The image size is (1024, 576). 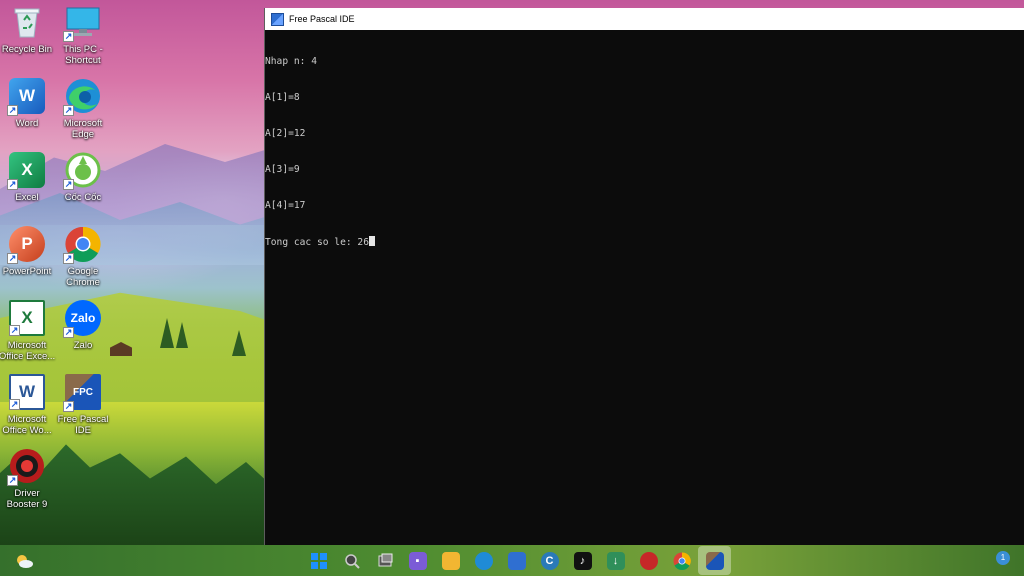 What do you see at coordinates (285, 205) in the screenshot?
I see `console-line: A[4]=17` at bounding box center [285, 205].